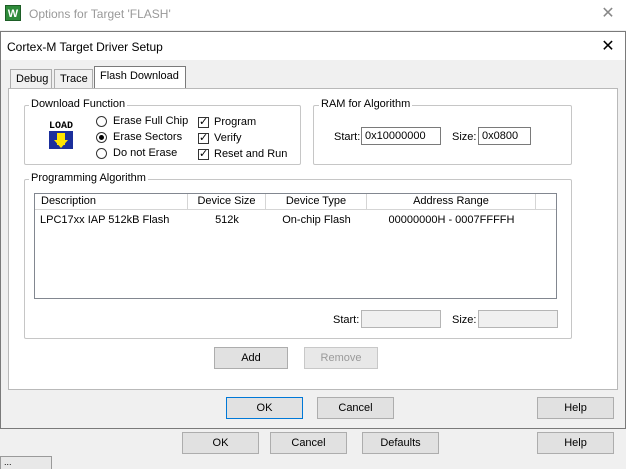 The width and height of the screenshot is (626, 469). Describe the element at coordinates (235, 122) in the screenshot. I see `checkbox-program-label: Program` at that location.